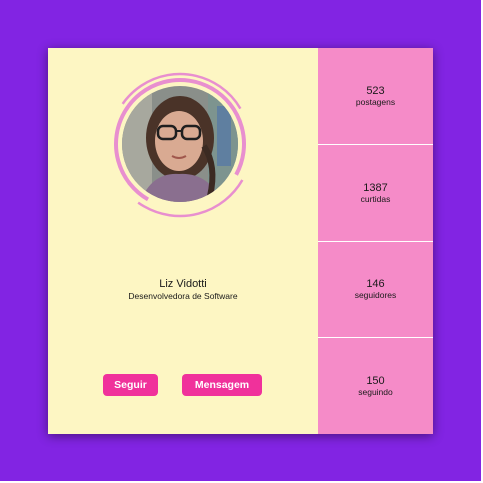 This screenshot has height=483, width=483. I want to click on message-button: Mensagem, so click(222, 385).